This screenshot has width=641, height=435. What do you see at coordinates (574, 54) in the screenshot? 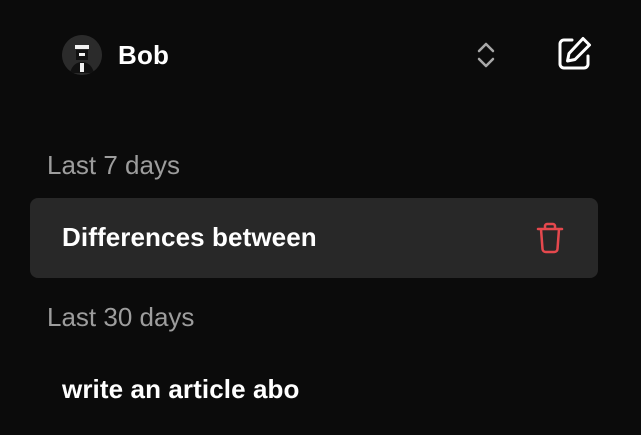
I see `edit-icon` at bounding box center [574, 54].